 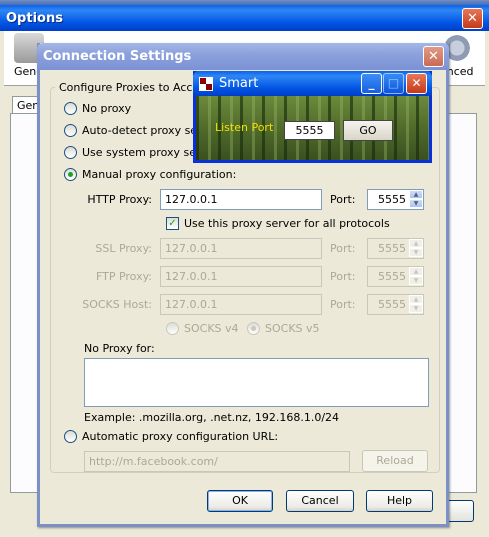 I want to click on radio-system-proxy: Use system proxy settir, so click(x=138, y=152).